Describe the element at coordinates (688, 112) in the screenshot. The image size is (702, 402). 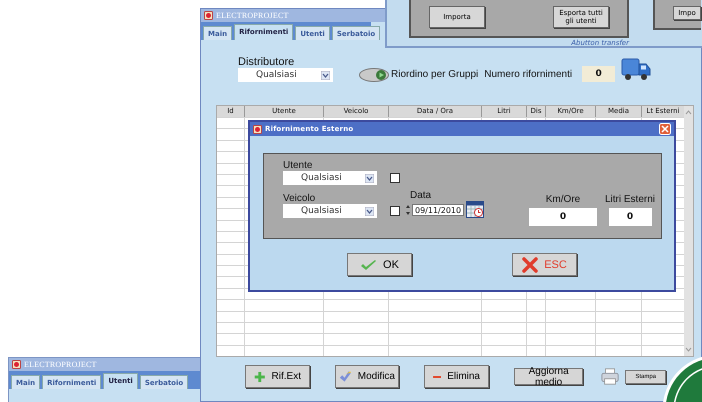
I see `scroll-up-icon` at that location.